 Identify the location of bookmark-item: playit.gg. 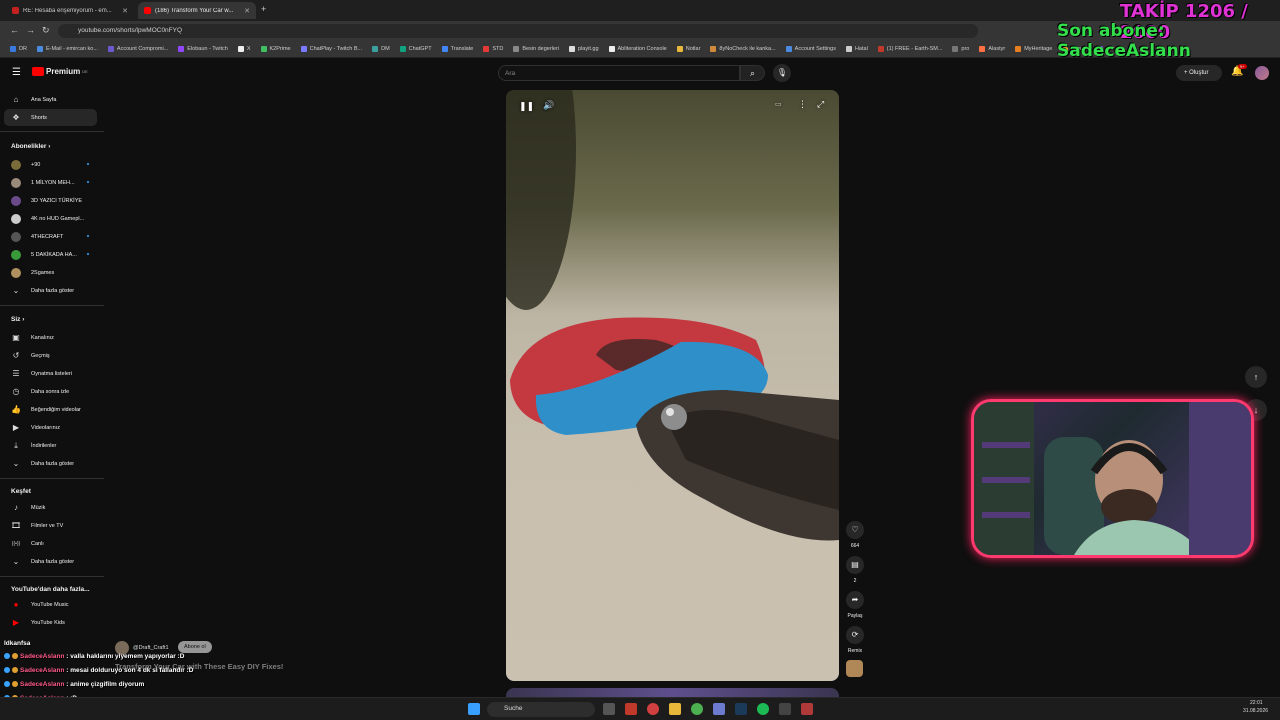
(584, 49).